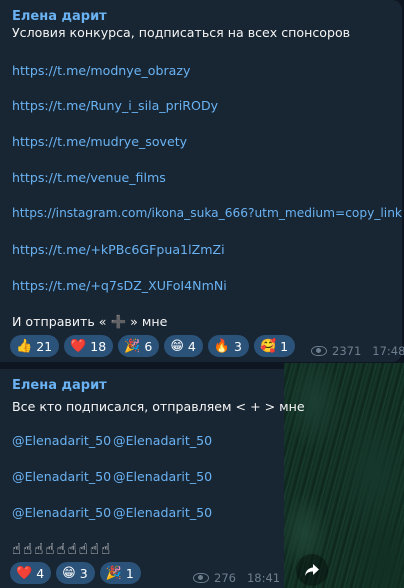 This screenshot has width=404, height=588. I want to click on background-photo, so click(344, 475).